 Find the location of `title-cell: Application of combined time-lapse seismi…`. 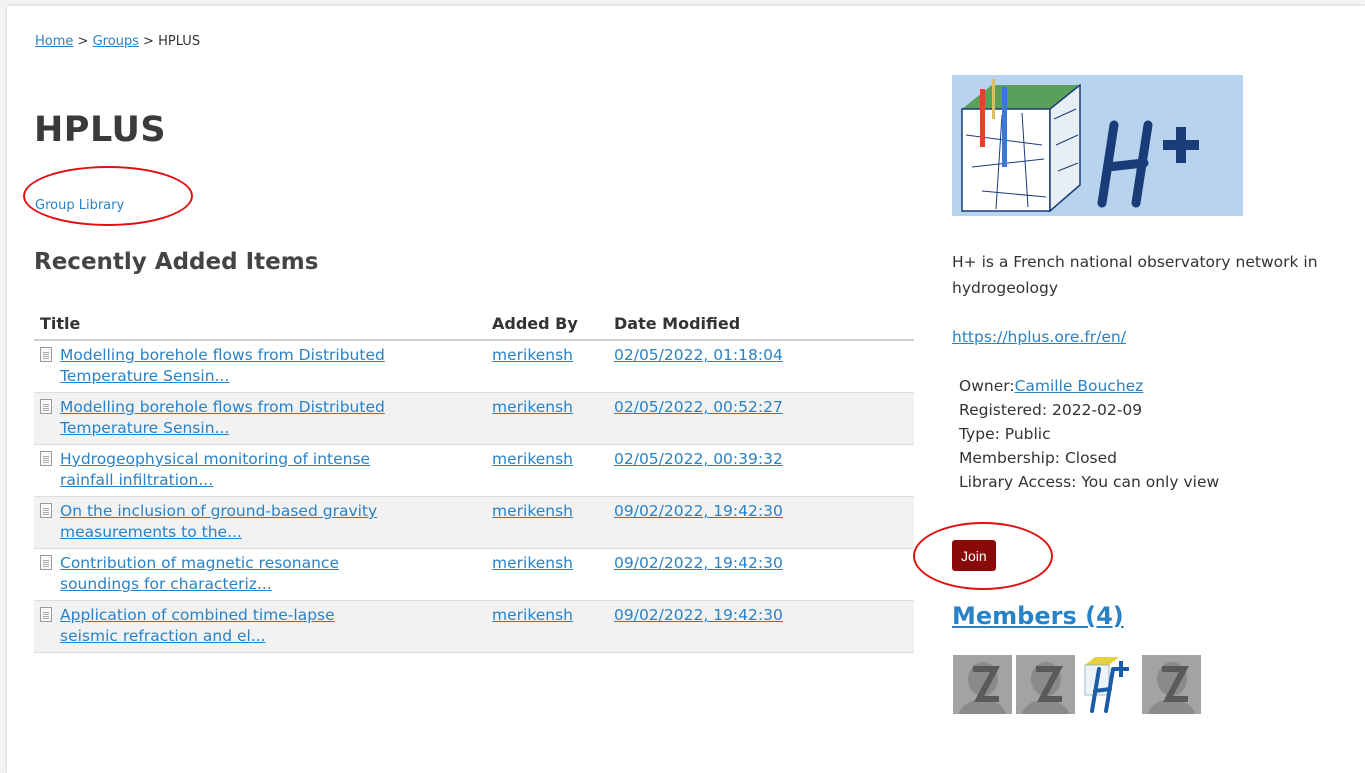

title-cell: Application of combined time-lapse seismi… is located at coordinates (260, 626).